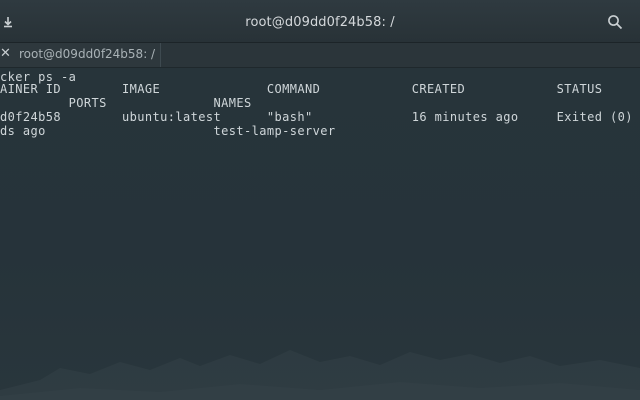 This screenshot has width=640, height=400. What do you see at coordinates (301, 89) in the screenshot?
I see `terminal-line-header: AINER ID IMAGE COMMAND CREATED STATUS` at bounding box center [301, 89].